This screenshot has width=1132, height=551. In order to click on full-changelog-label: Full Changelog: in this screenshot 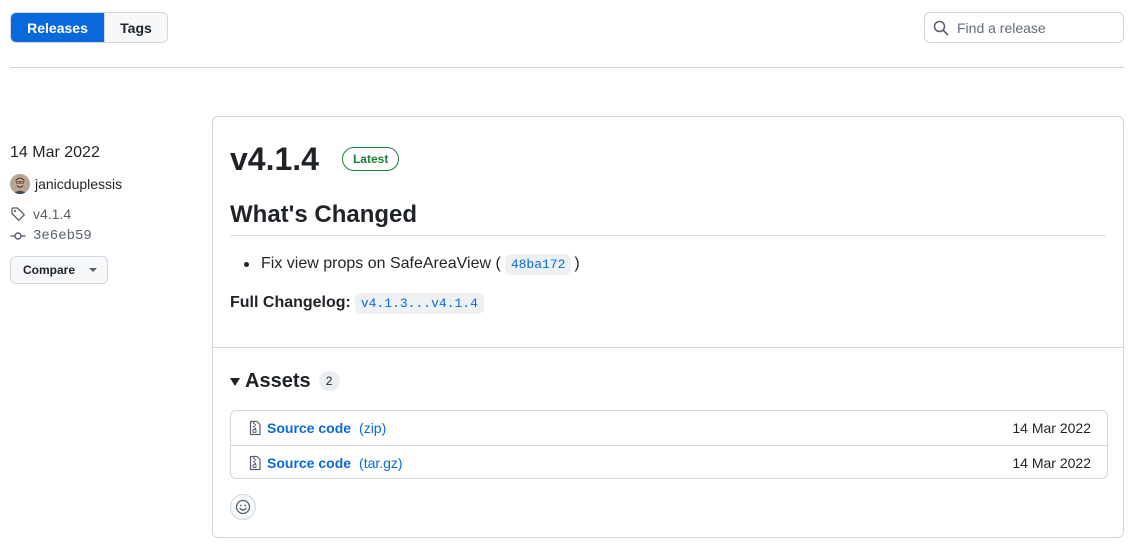, I will do `click(290, 302)`.